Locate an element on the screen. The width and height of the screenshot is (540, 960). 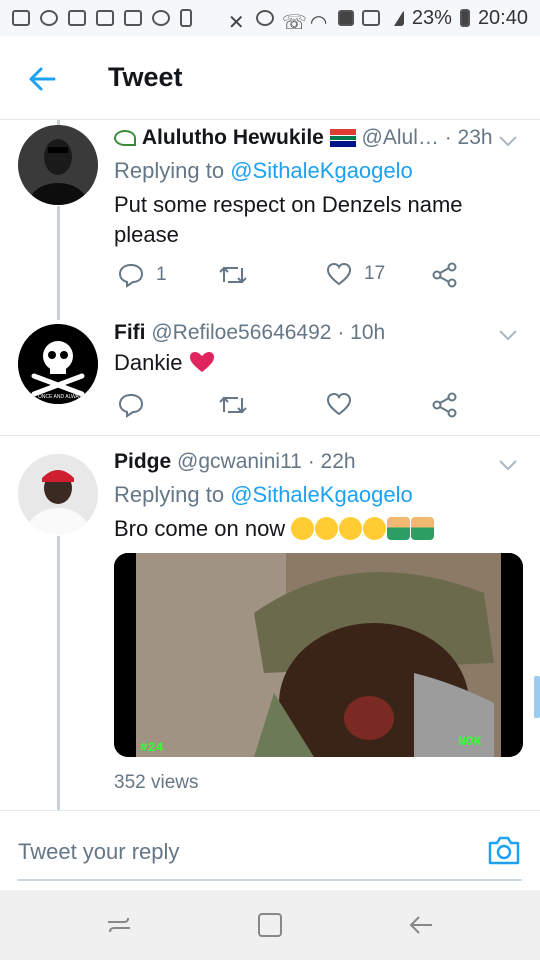
whatsapp-icon is located at coordinates (49, 18).